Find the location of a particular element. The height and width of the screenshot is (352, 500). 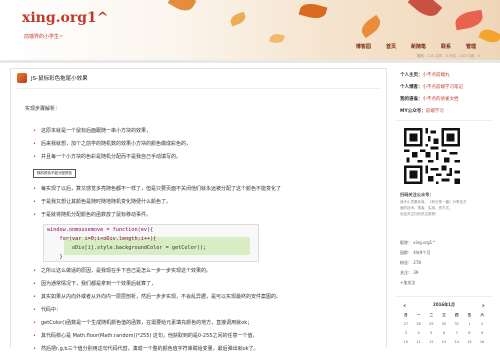

list-item: • 之所以这么做适的原因，是我现在手下自己是怎么一步一步实现这个效果的。 is located at coordinates (122, 271).